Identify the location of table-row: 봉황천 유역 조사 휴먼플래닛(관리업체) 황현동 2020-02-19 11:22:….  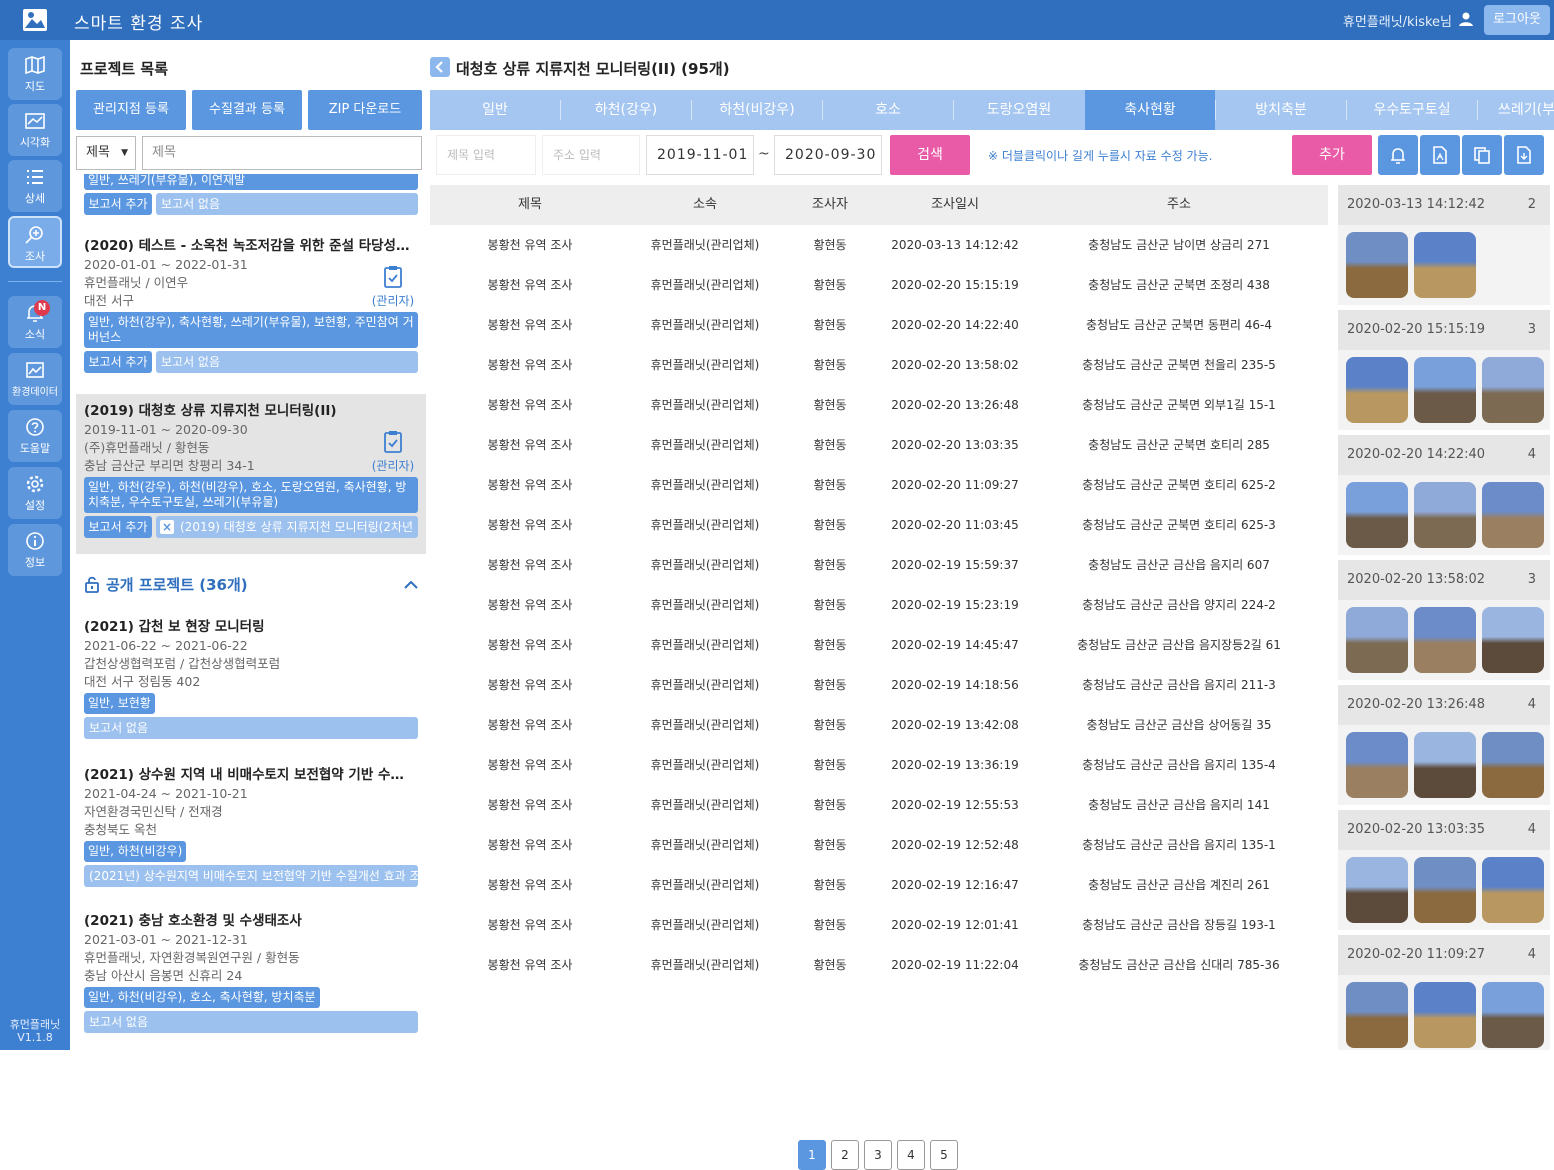
(879, 965).